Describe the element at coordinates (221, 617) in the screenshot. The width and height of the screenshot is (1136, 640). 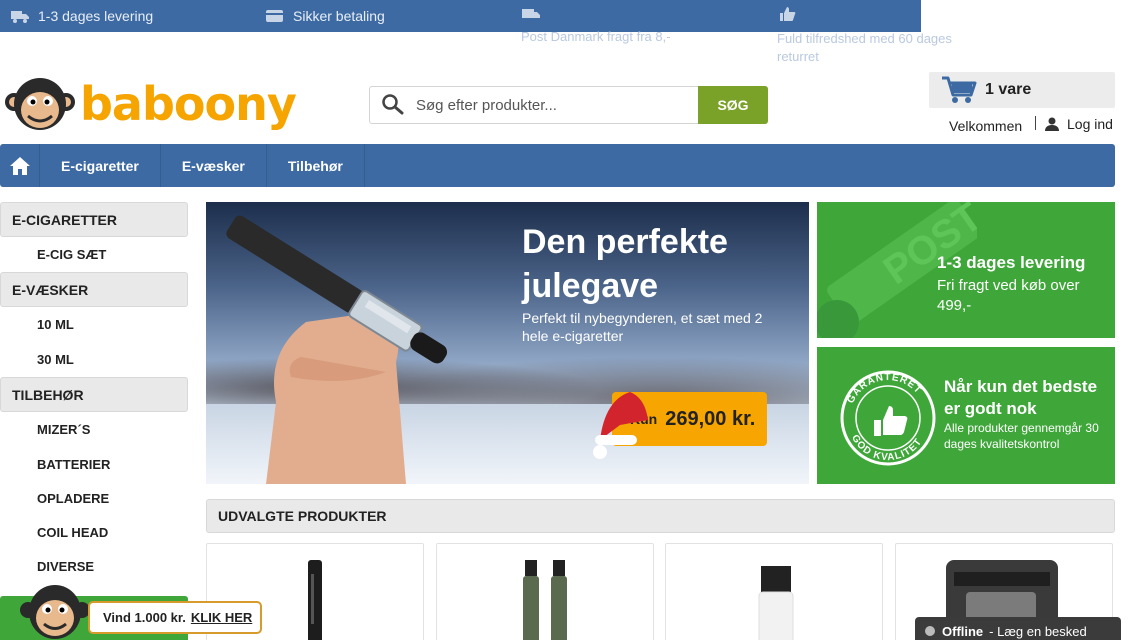
I see `contest-link: KLIK HER` at that location.